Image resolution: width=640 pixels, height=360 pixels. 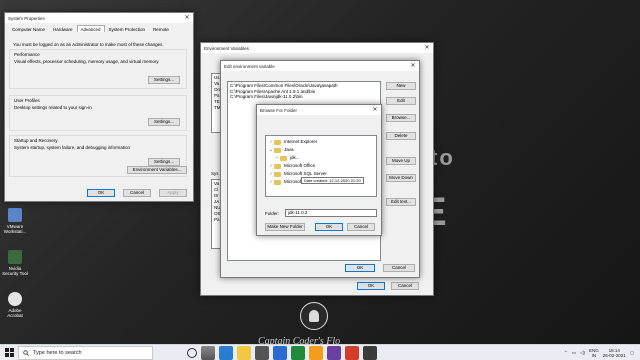 I want to click on language-indicator: ENG IN, so click(x=594, y=353).